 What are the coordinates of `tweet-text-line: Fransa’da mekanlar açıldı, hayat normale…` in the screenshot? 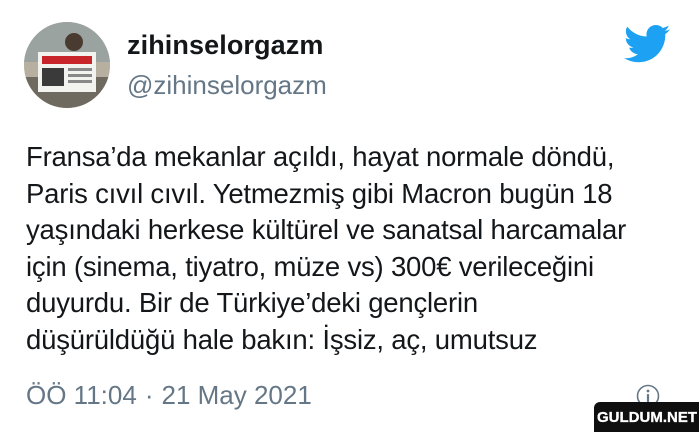 It's located at (320, 156).